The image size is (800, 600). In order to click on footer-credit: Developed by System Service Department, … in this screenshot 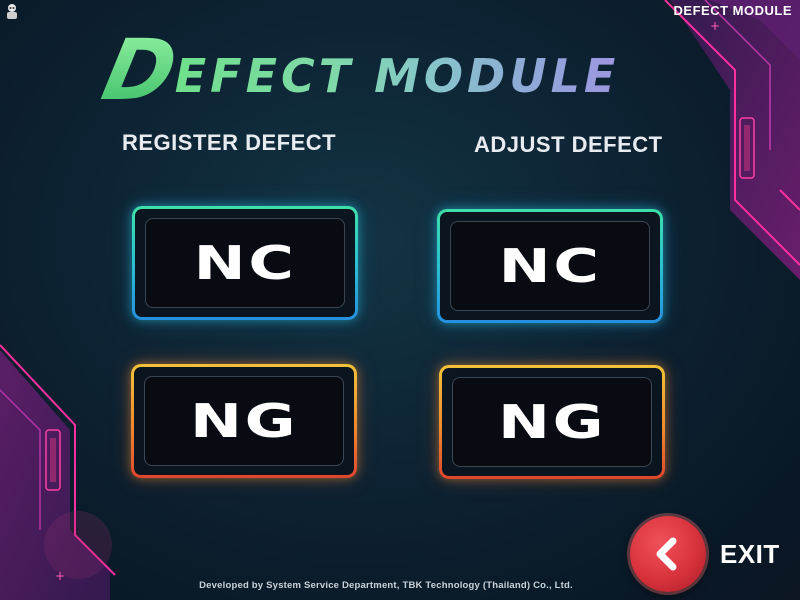, I will do `click(386, 585)`.